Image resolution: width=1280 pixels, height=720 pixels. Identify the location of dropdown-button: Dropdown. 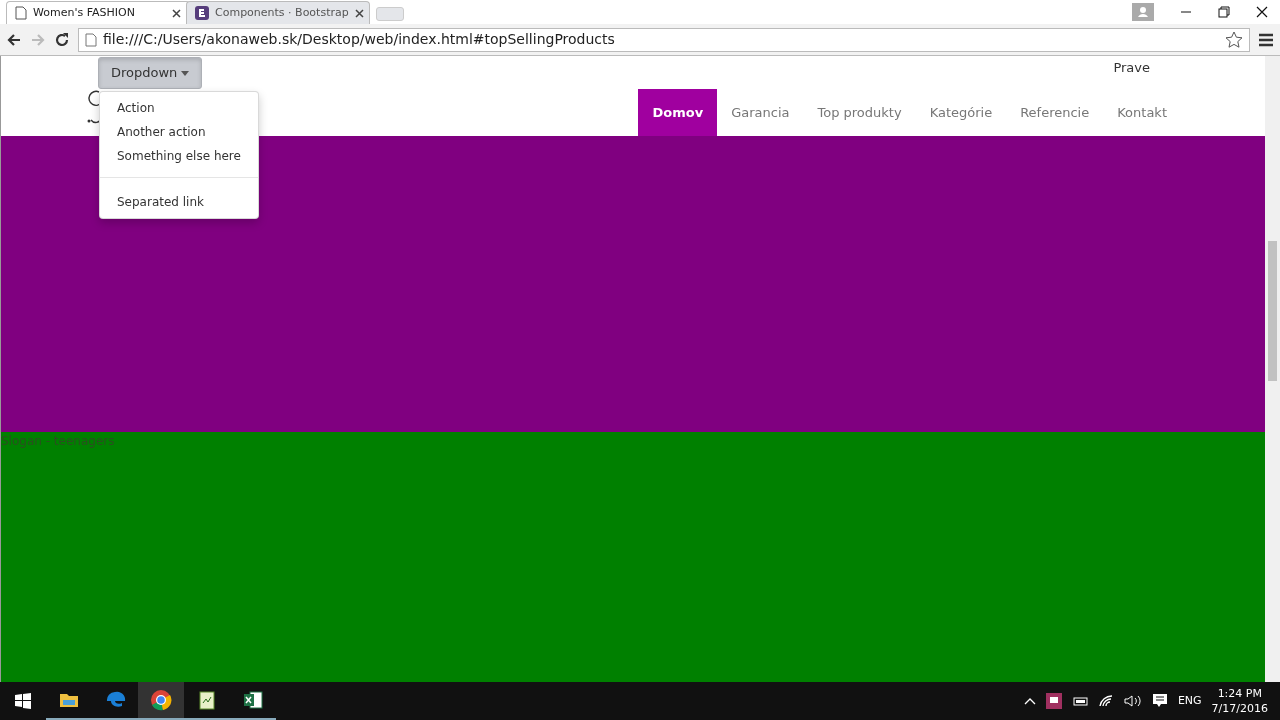
(150, 73).